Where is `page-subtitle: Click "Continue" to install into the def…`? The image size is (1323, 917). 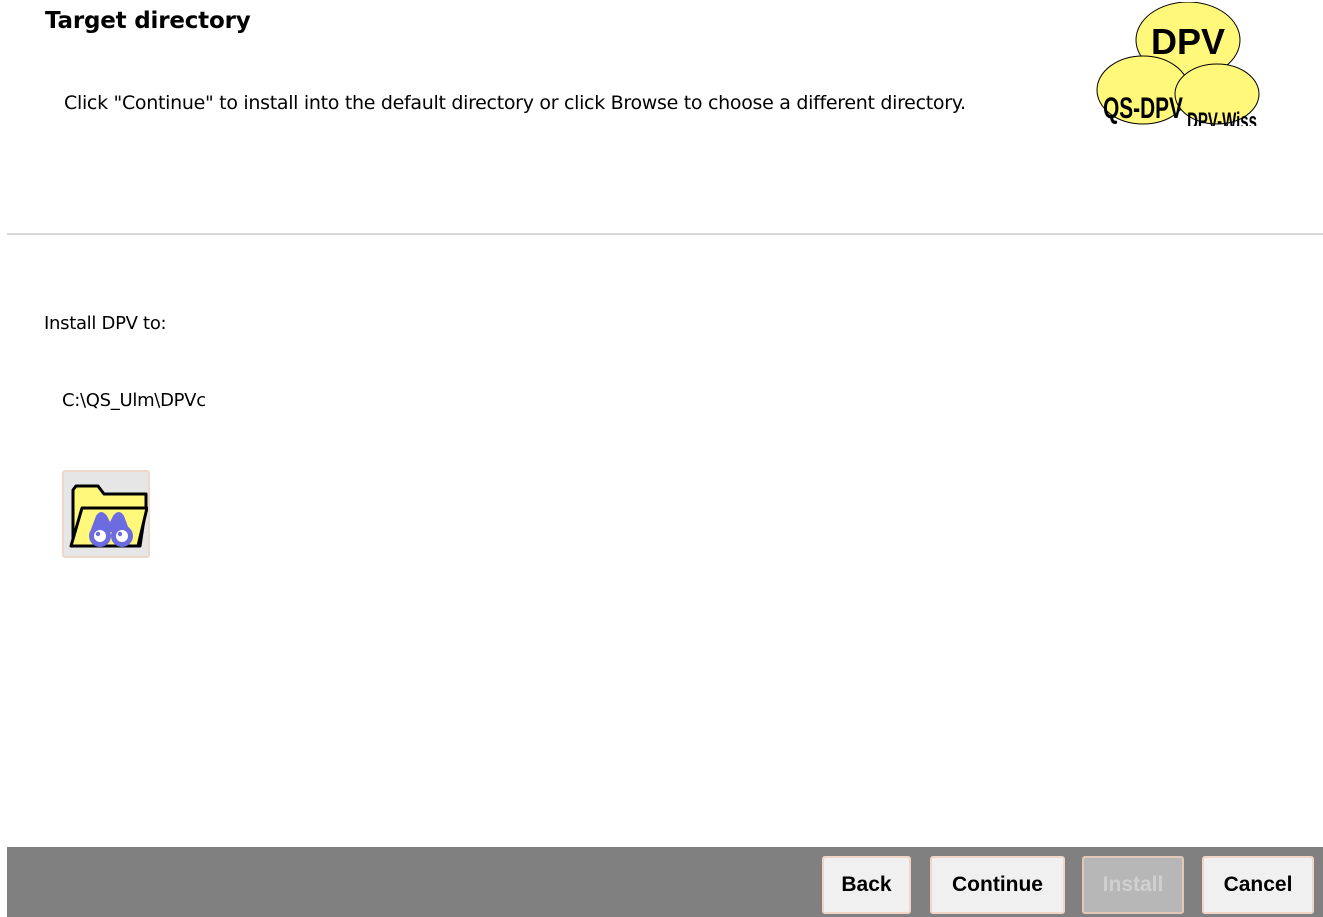 page-subtitle: Click "Continue" to install into the def… is located at coordinates (515, 103).